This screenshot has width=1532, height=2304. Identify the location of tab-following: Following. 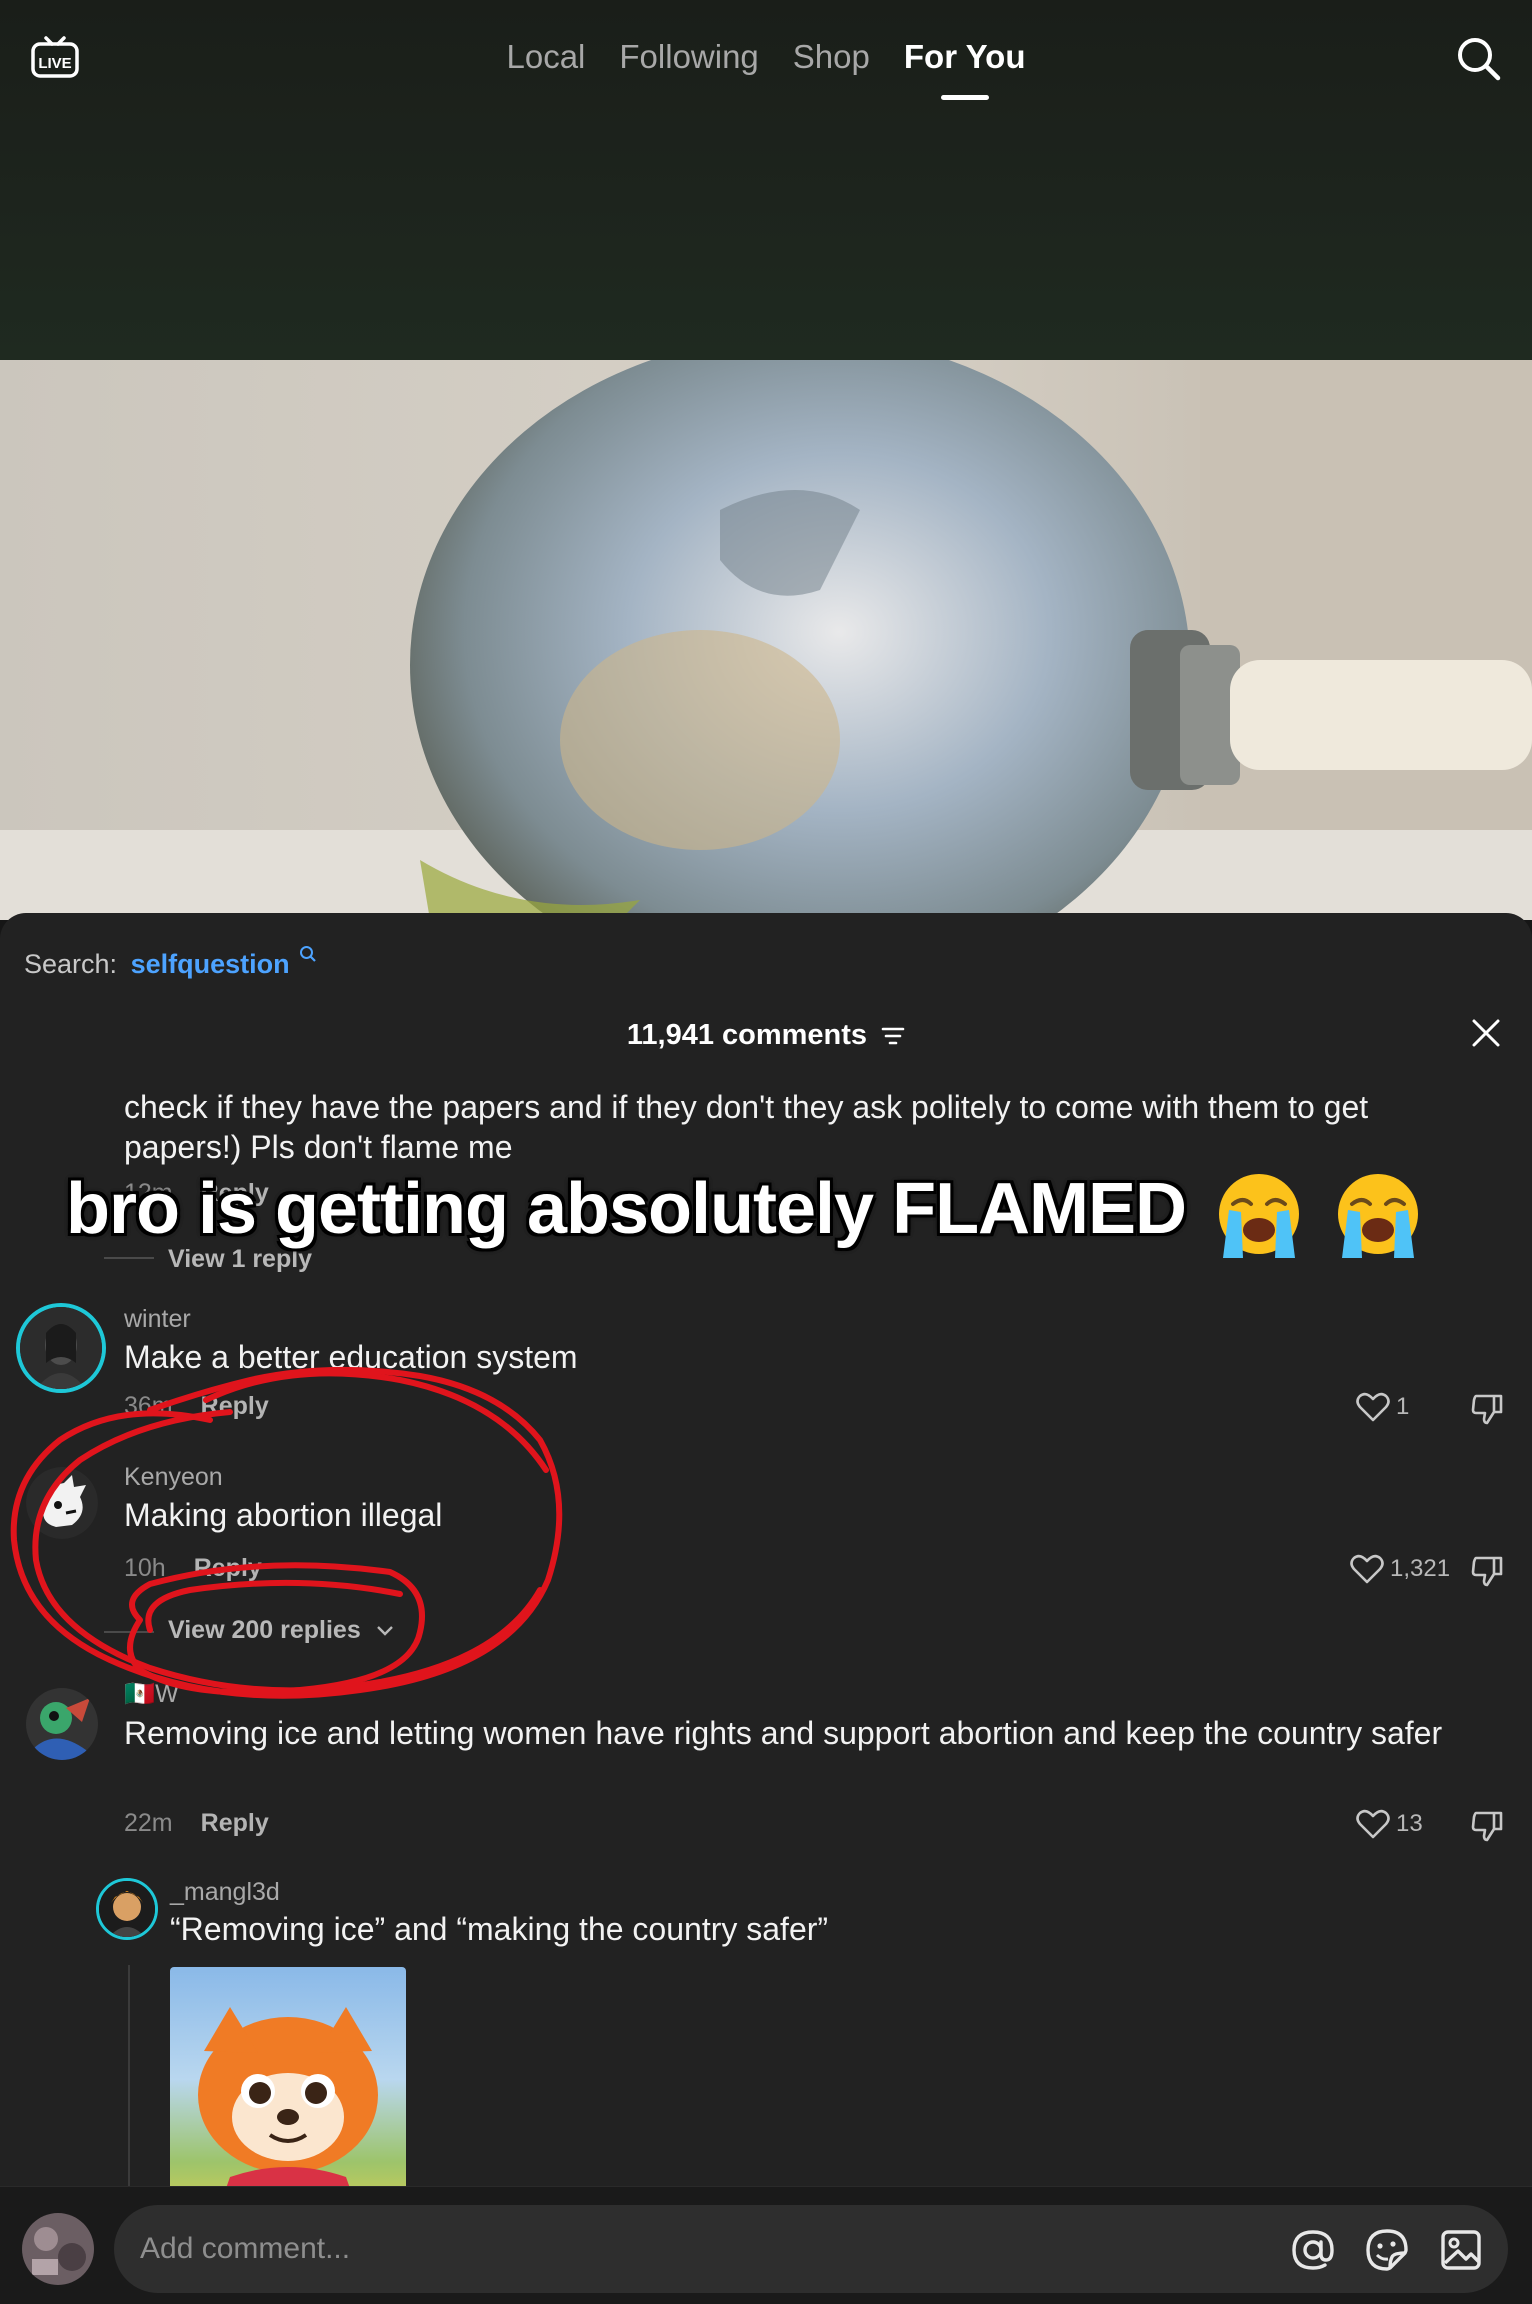
(688, 57).